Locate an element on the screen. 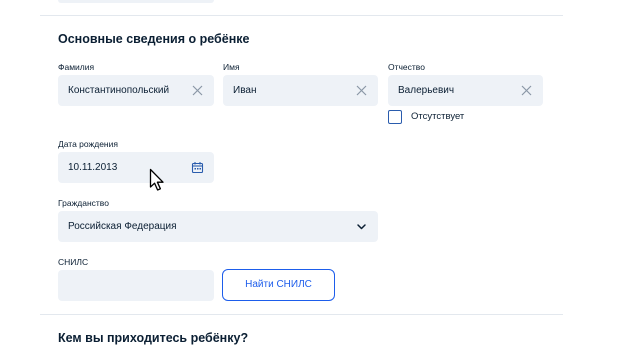 The width and height of the screenshot is (640, 360). patronymic-field: Валерьевич is located at coordinates (465, 90).